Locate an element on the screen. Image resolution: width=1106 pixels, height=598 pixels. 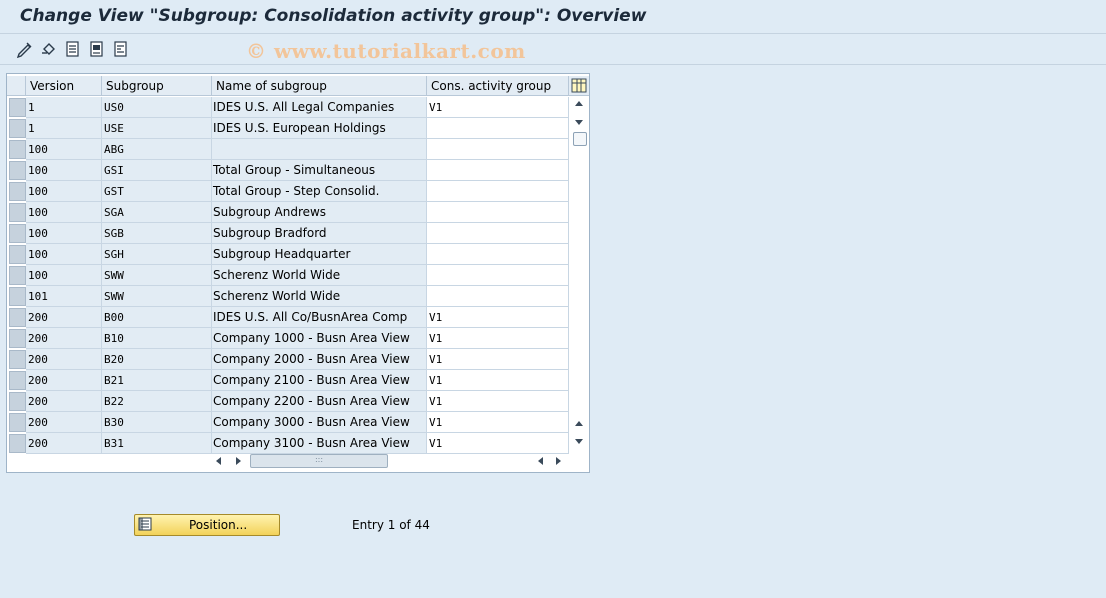
cell-subgroup: B20 is located at coordinates (157, 359).